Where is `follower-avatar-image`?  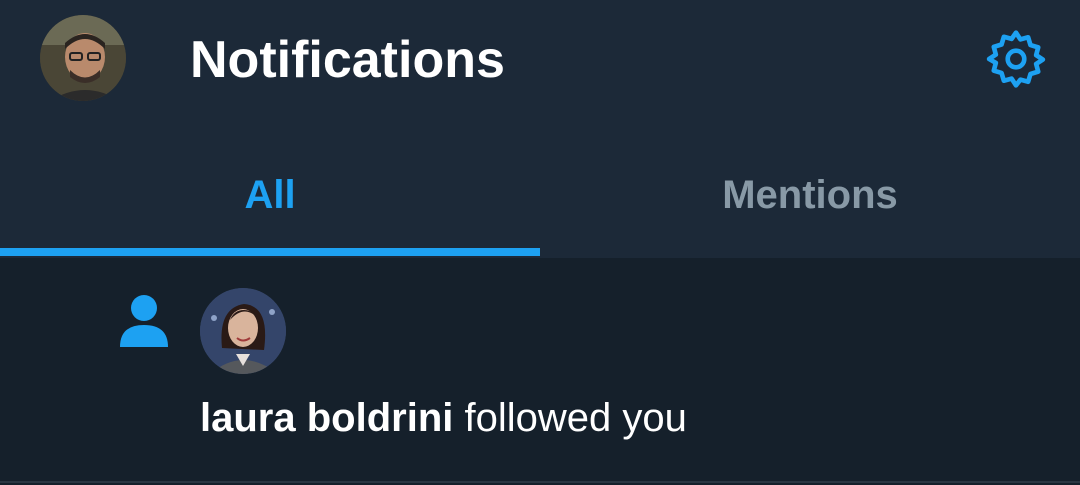 follower-avatar-image is located at coordinates (243, 331).